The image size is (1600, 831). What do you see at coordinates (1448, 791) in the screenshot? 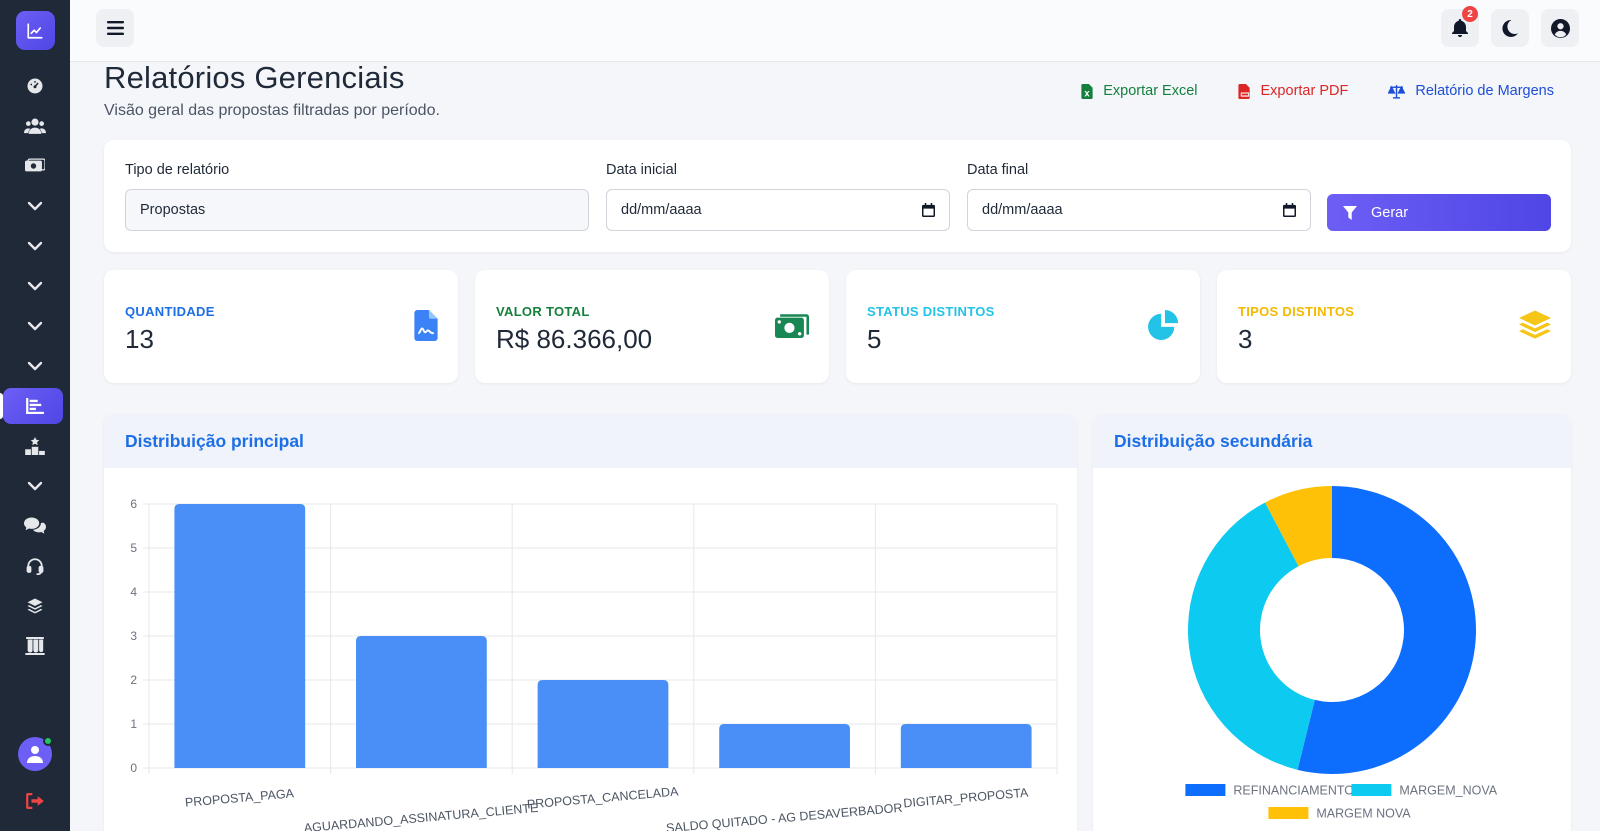
I see `legend-label: MARGEM_NOVA` at bounding box center [1448, 791].